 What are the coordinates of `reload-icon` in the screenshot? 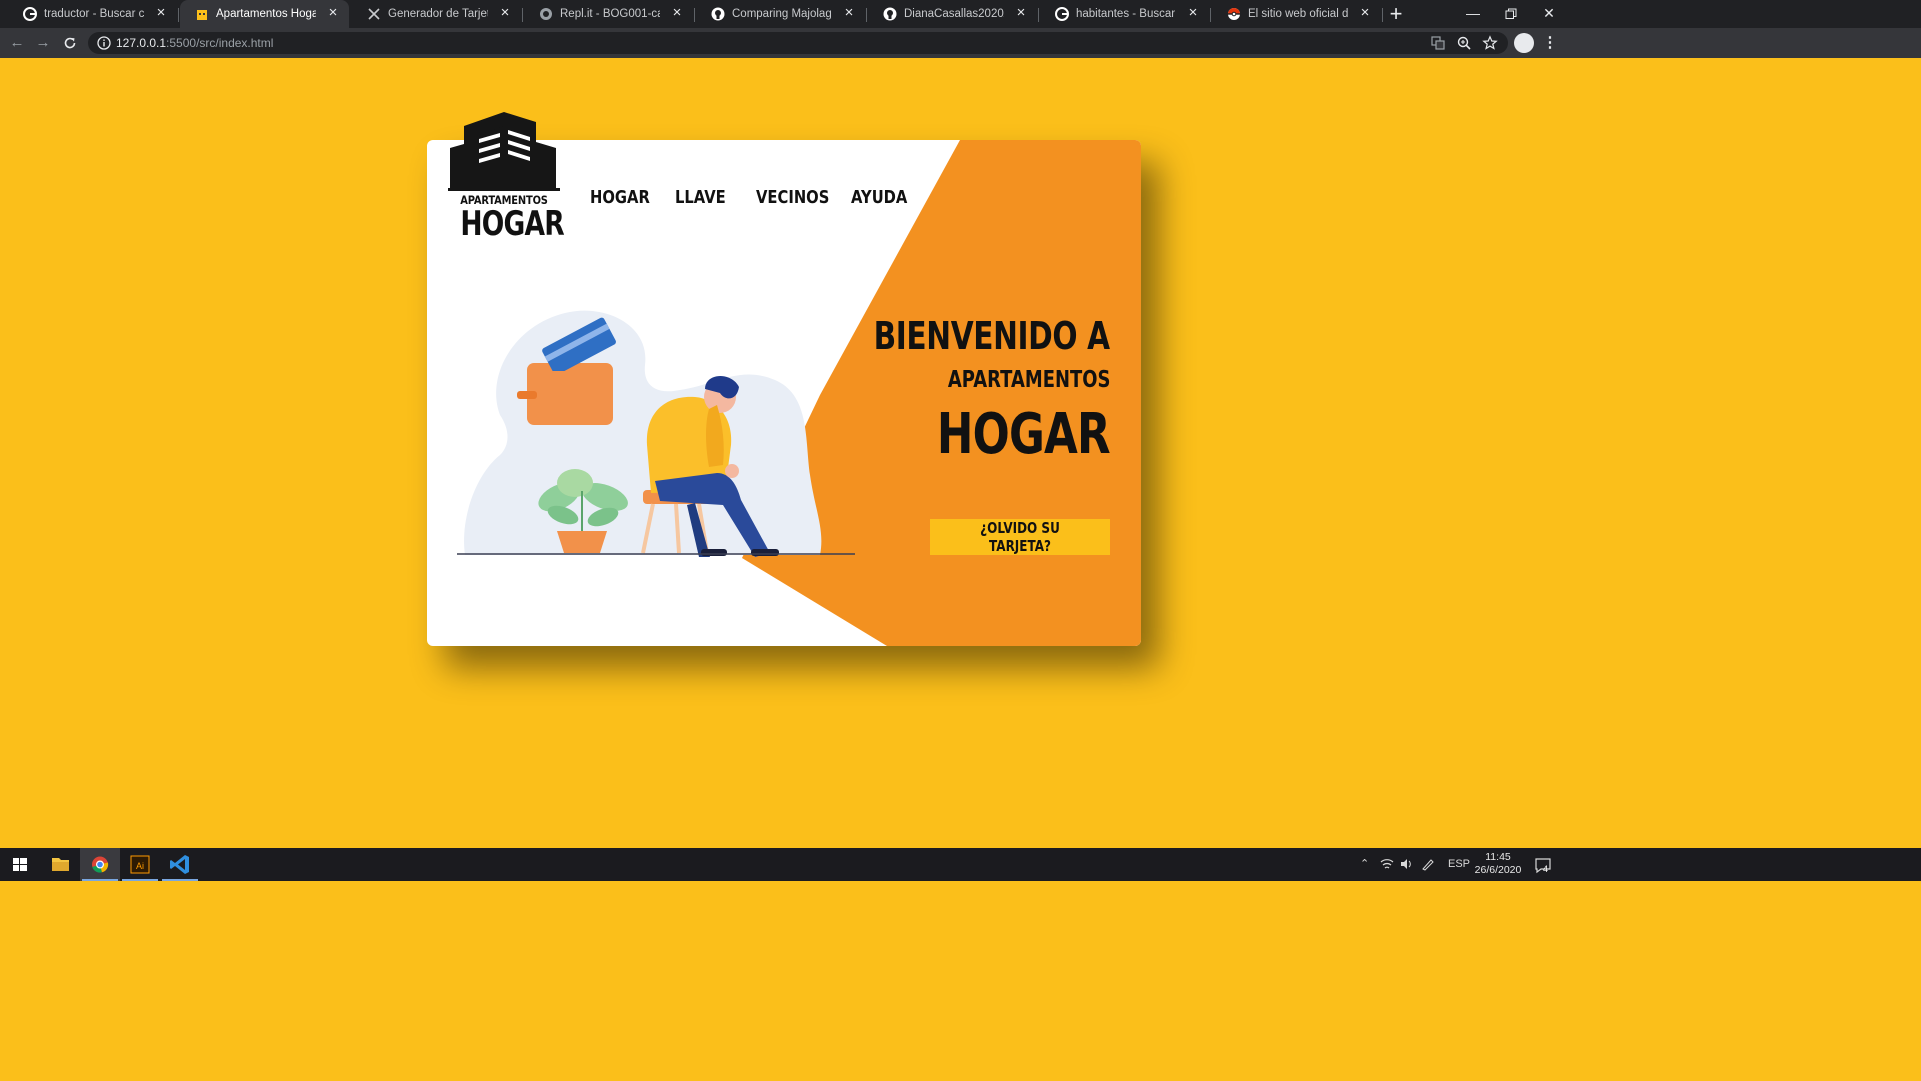 It's located at (70, 43).